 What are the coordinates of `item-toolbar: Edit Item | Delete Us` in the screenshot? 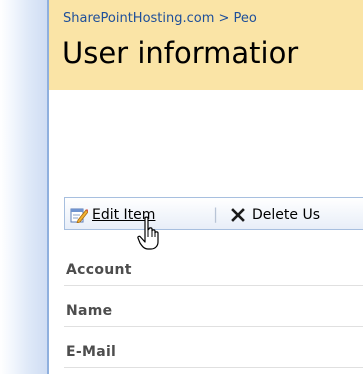 It's located at (213, 213).